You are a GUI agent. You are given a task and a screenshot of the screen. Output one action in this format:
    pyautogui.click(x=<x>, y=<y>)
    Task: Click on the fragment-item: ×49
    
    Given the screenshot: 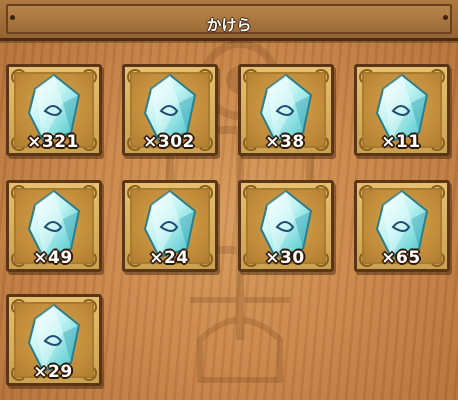 What is the action you would take?
    pyautogui.click(x=54, y=227)
    